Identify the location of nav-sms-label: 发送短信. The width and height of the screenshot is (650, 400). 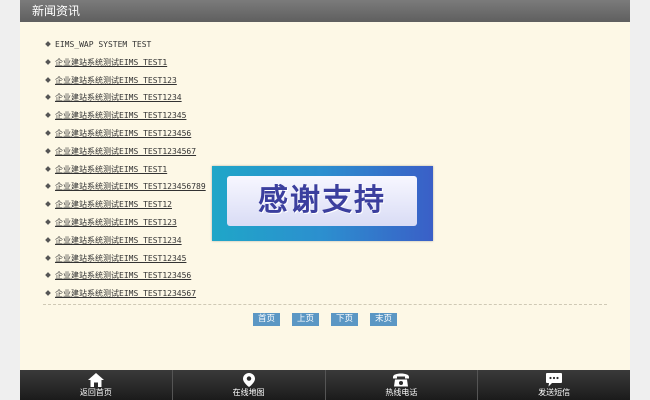
(554, 392).